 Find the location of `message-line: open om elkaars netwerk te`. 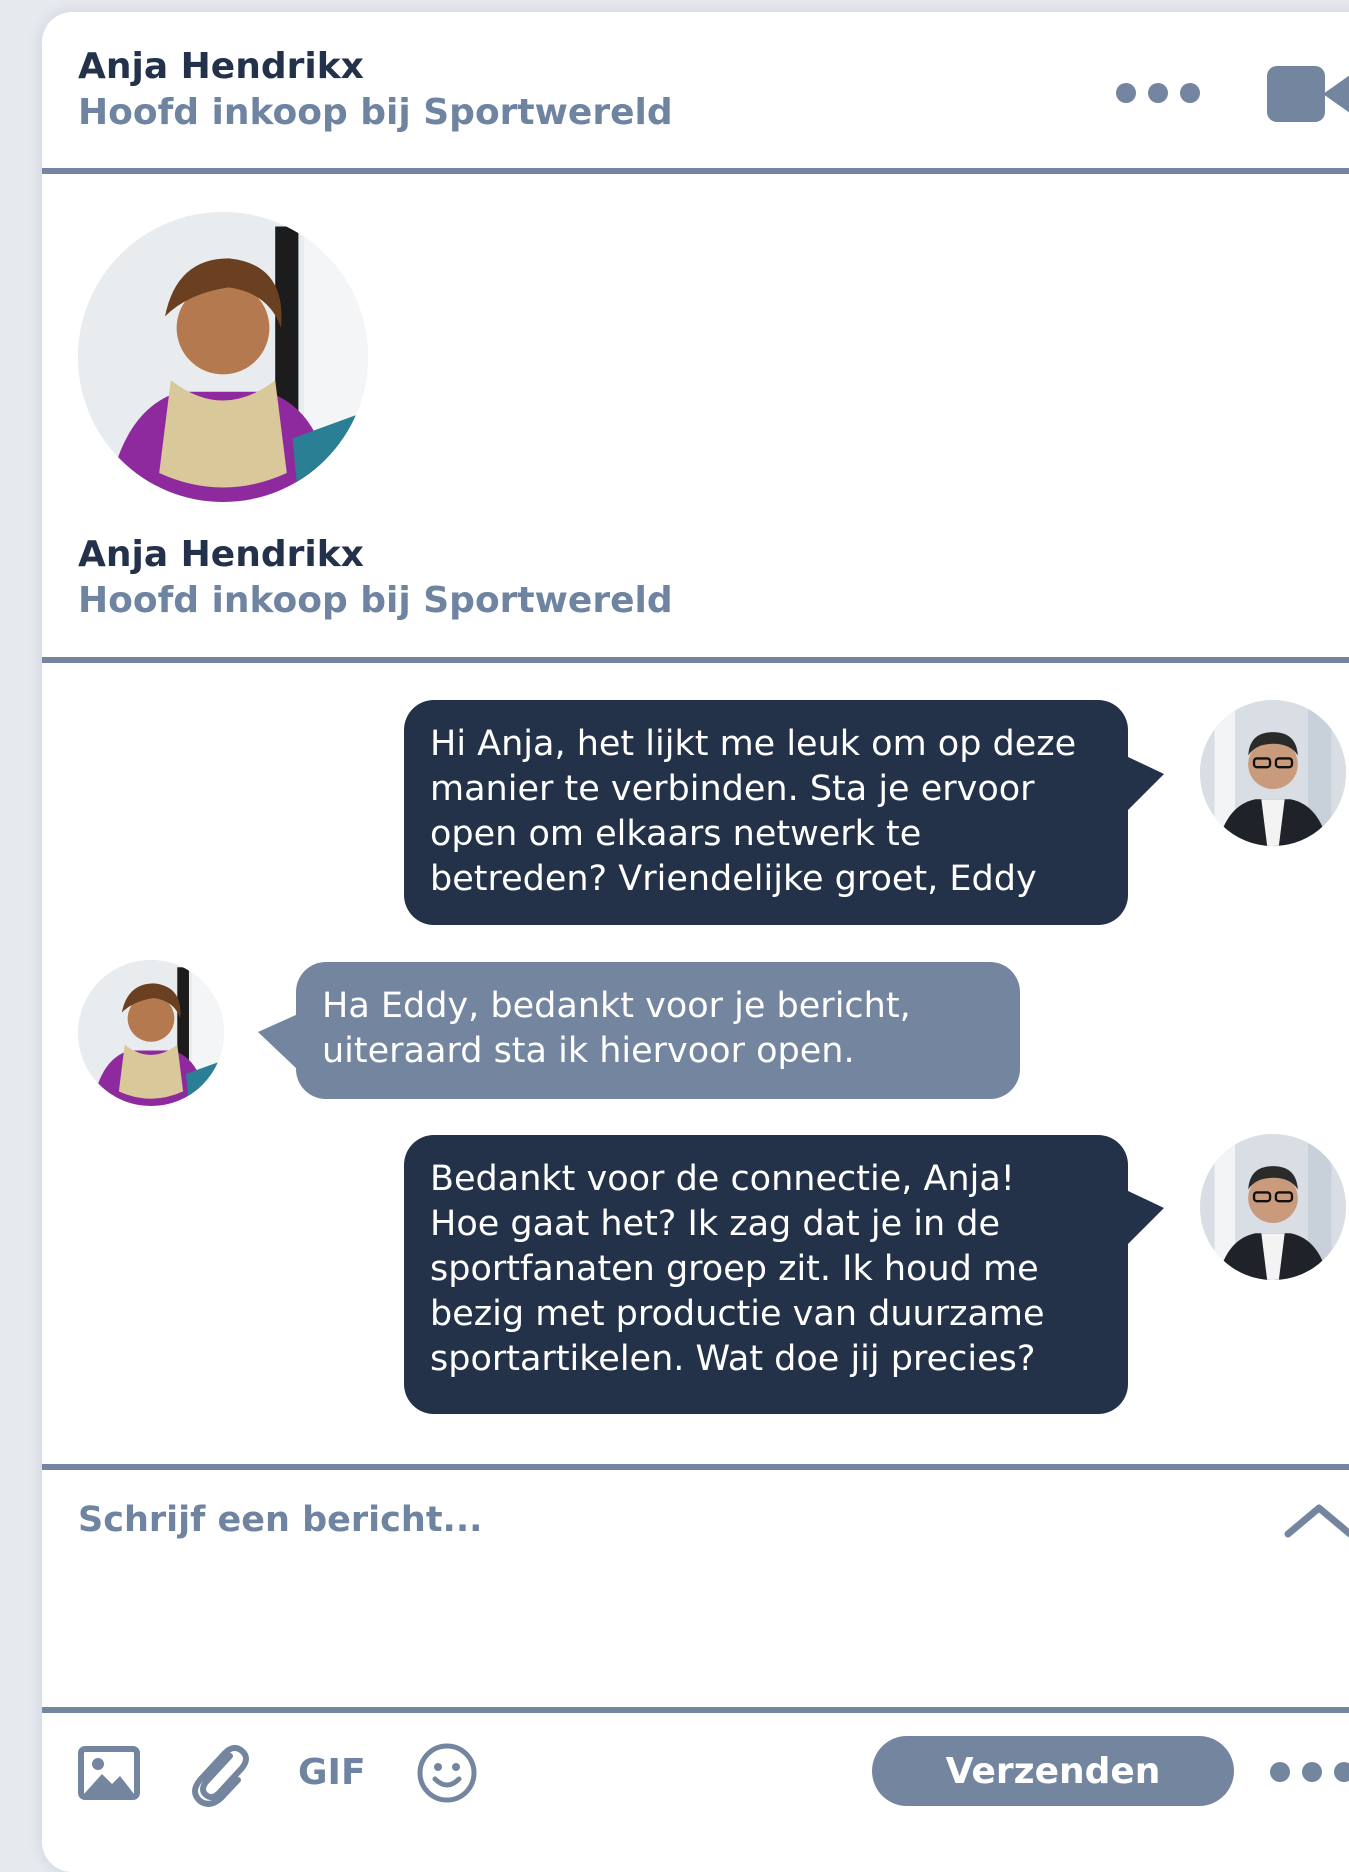

message-line: open om elkaars netwerk te is located at coordinates (676, 834).